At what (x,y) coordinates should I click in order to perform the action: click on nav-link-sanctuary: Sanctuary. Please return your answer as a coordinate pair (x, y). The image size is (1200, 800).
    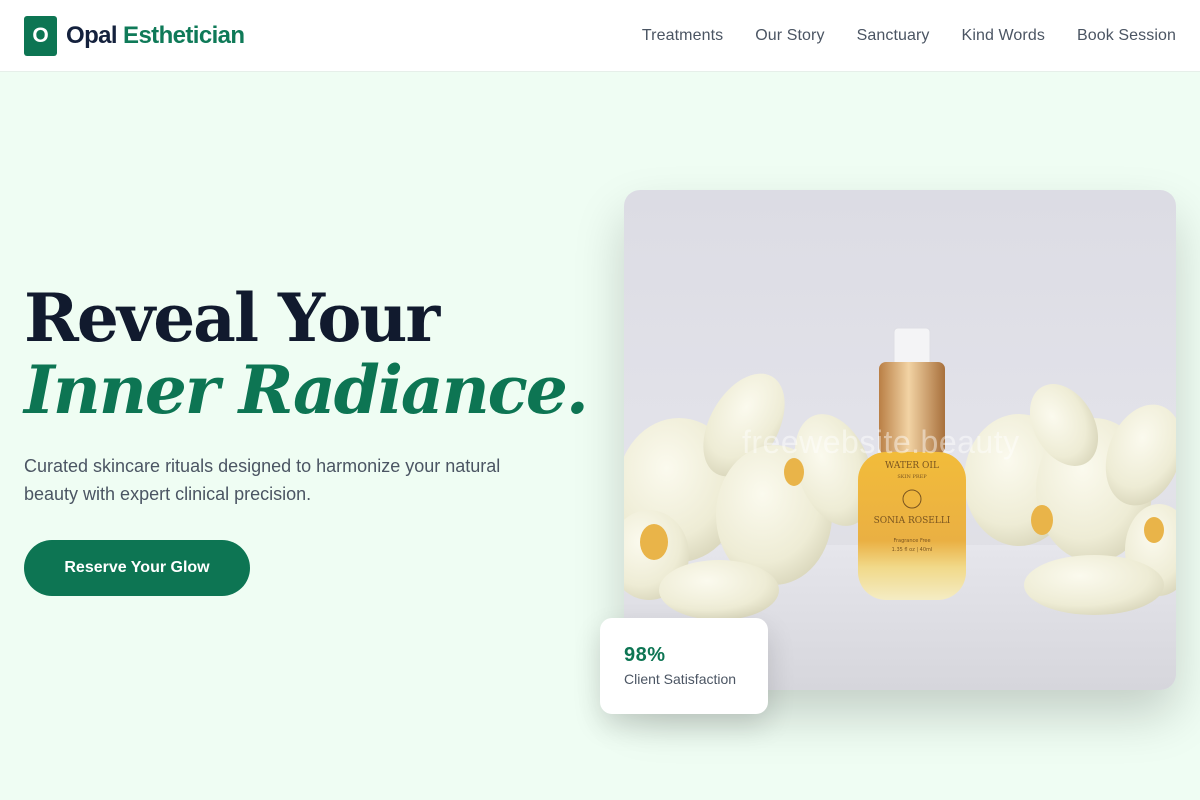
    Looking at the image, I should click on (893, 35).